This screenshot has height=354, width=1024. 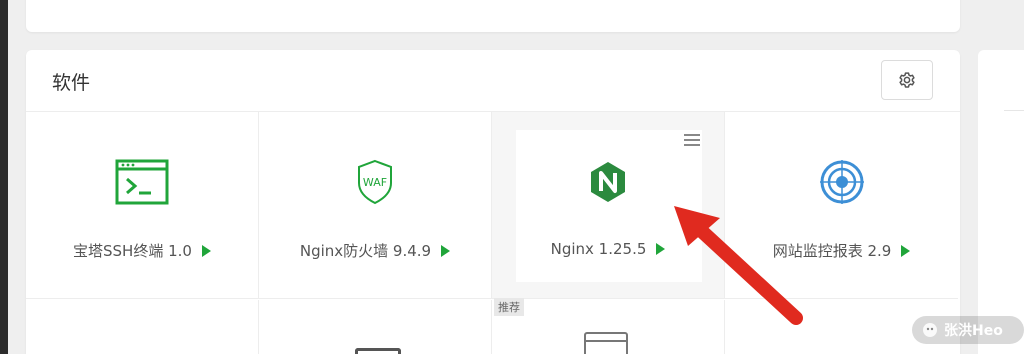 I want to click on waf-shield-icon: WAF, so click(x=375, y=182).